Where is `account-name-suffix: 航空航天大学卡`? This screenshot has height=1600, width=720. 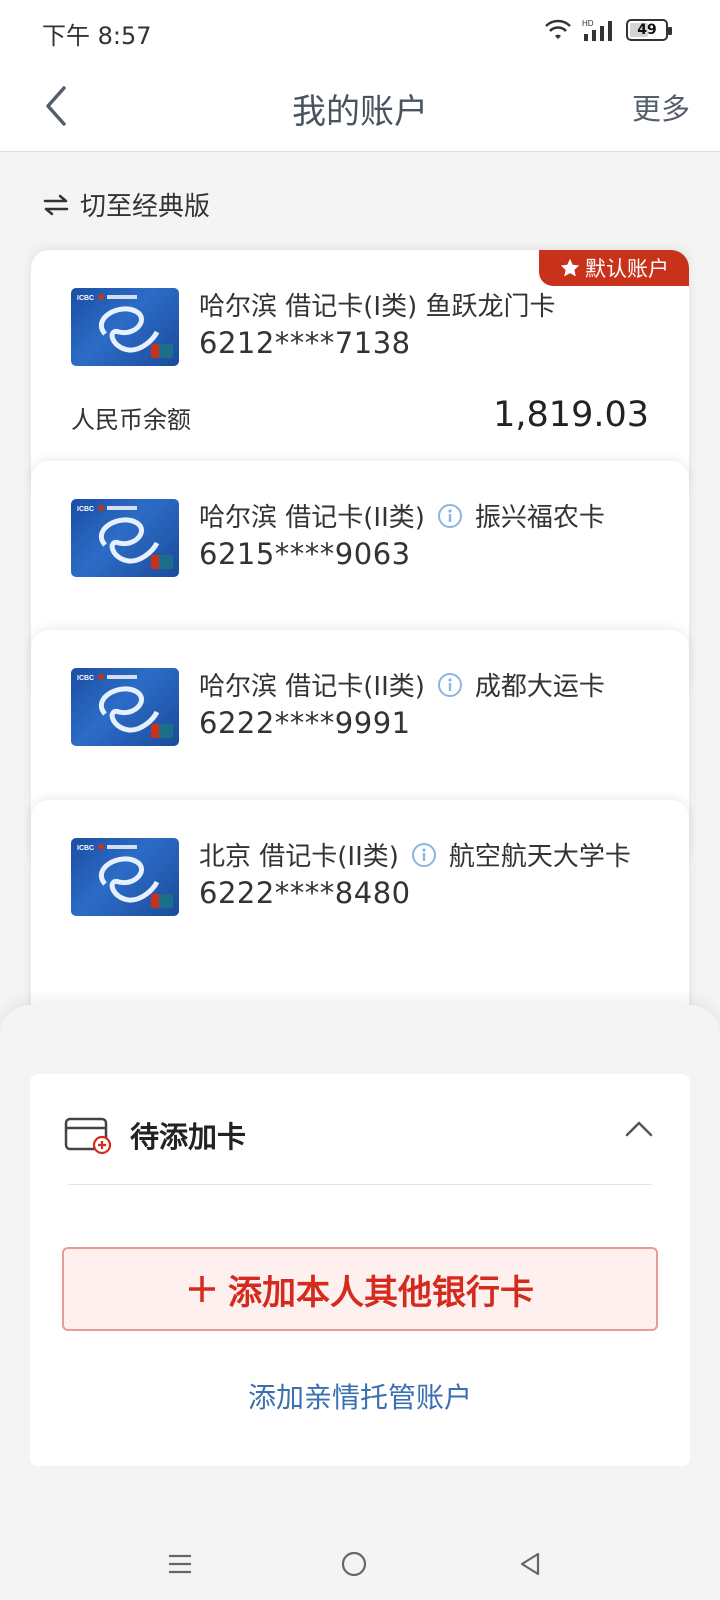
account-name-suffix: 航空航天大学卡 is located at coordinates (539, 857).